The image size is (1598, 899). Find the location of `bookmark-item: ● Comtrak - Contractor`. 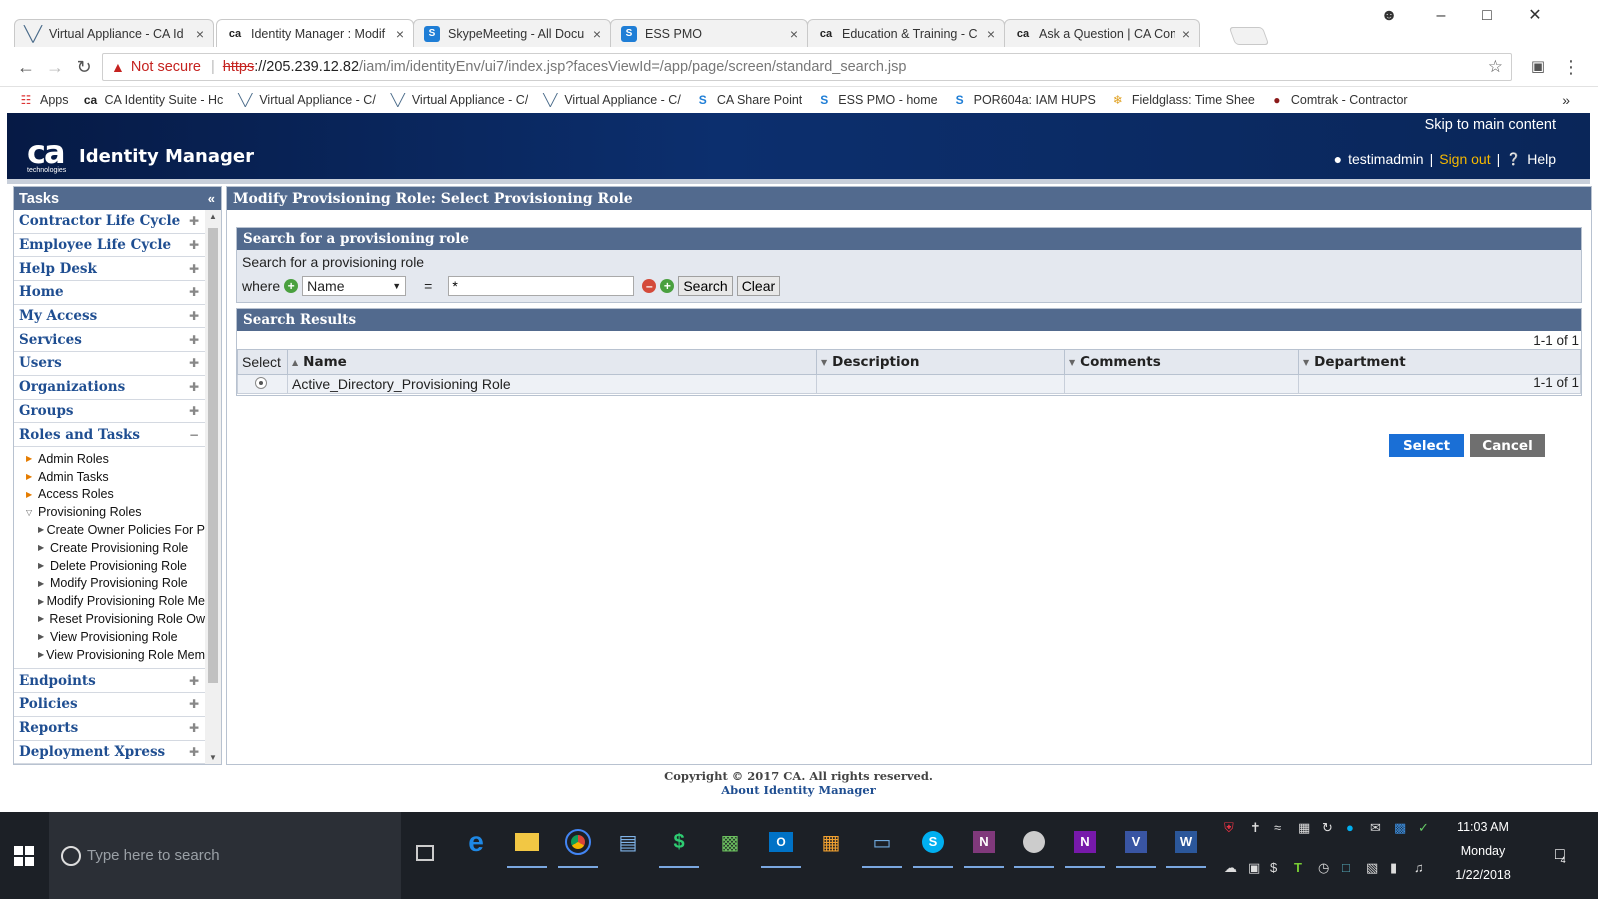

bookmark-item: ● Comtrak - Contractor is located at coordinates (1338, 100).